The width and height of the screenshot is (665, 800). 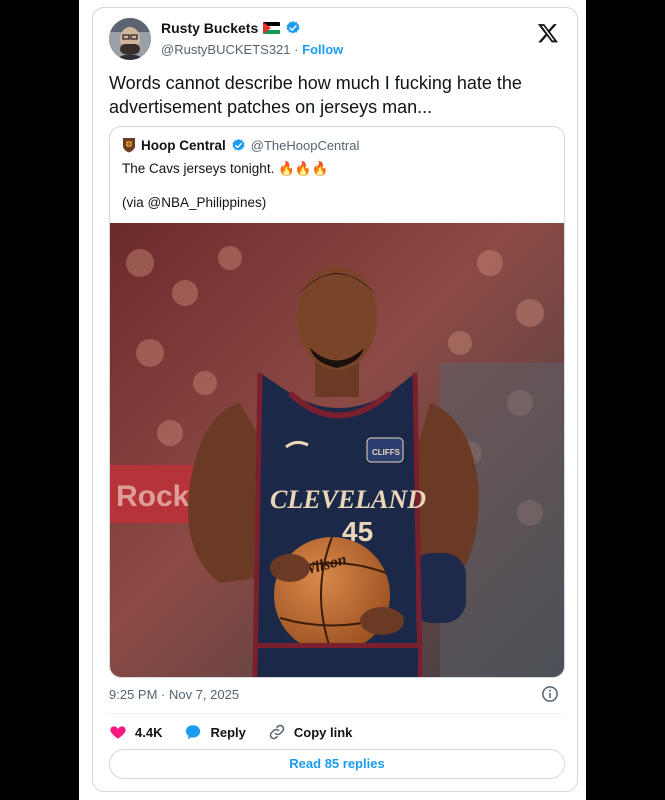 What do you see at coordinates (348, 499) in the screenshot?
I see `jersey-wordmark: CLEVELAND` at bounding box center [348, 499].